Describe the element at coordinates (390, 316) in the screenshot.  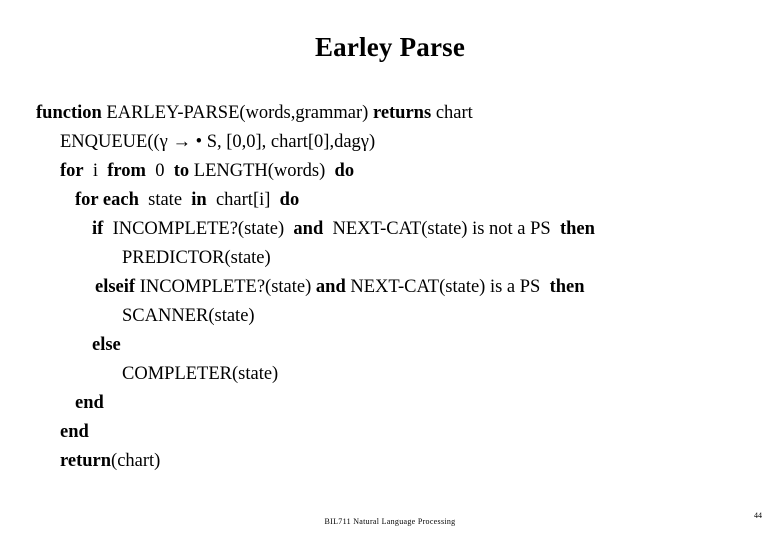
I see `line-scanner: SCANNER(state)` at that location.